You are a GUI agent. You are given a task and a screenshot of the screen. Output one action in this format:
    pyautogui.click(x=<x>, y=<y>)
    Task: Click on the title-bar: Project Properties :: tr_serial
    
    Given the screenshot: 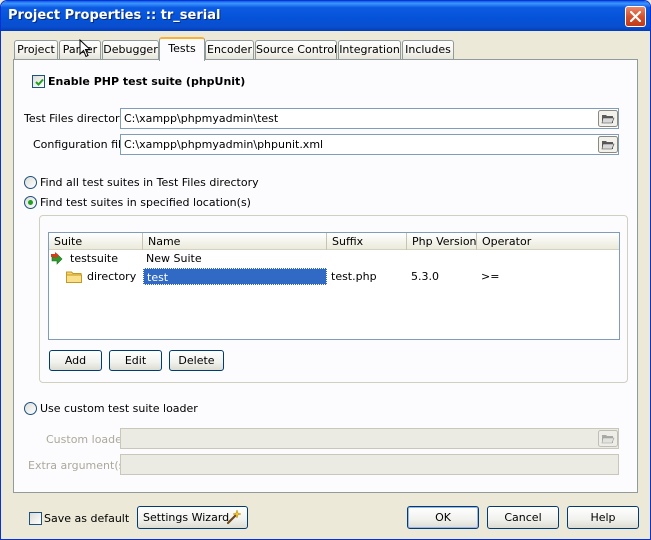 What is the action you would take?
    pyautogui.click(x=325, y=16)
    